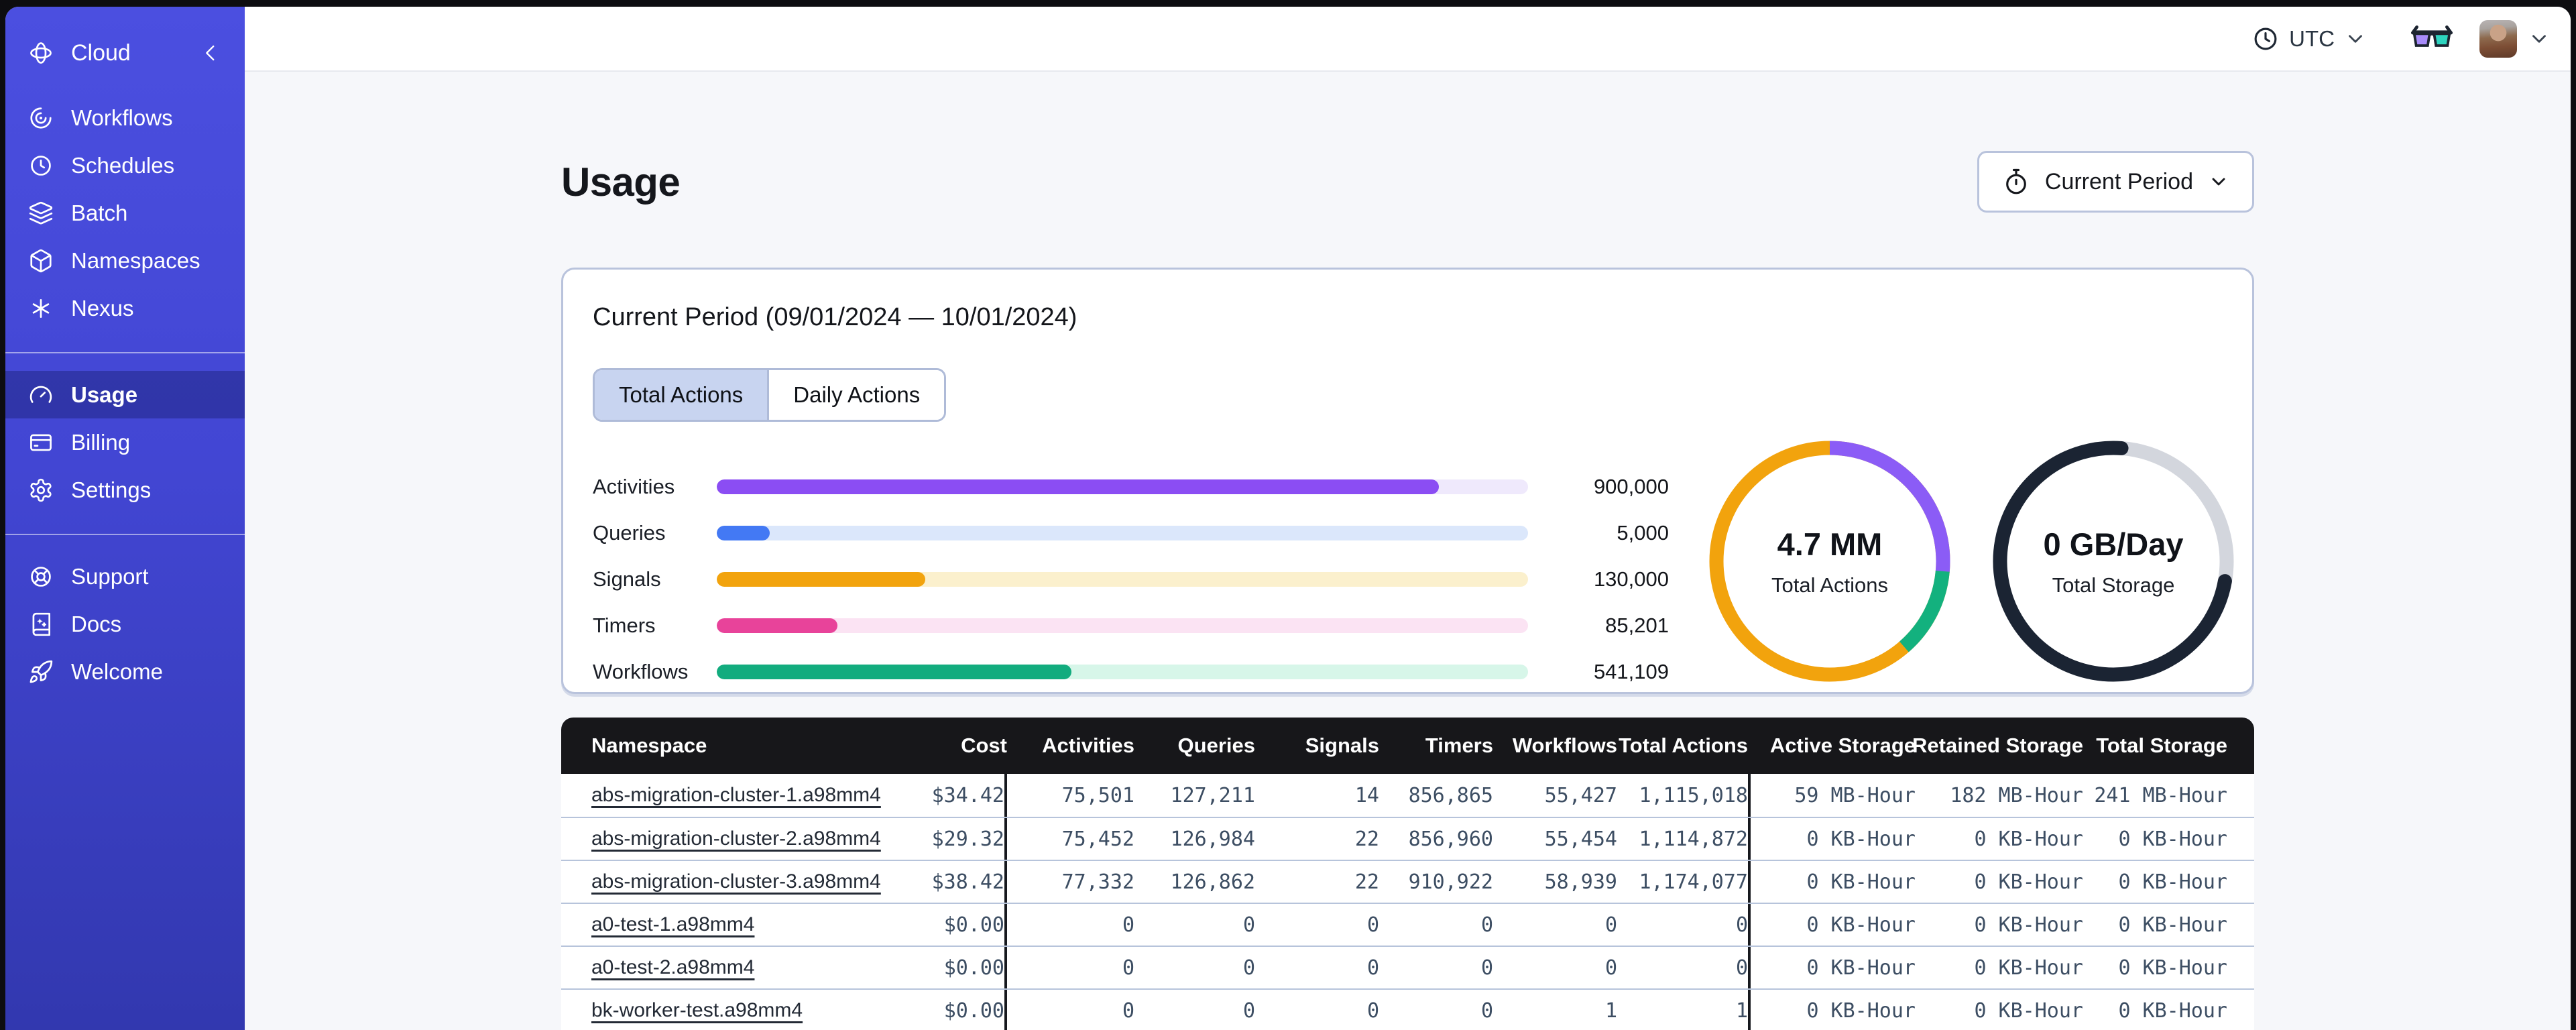 Image resolution: width=2576 pixels, height=1030 pixels. I want to click on bar-label: Timers, so click(624, 625).